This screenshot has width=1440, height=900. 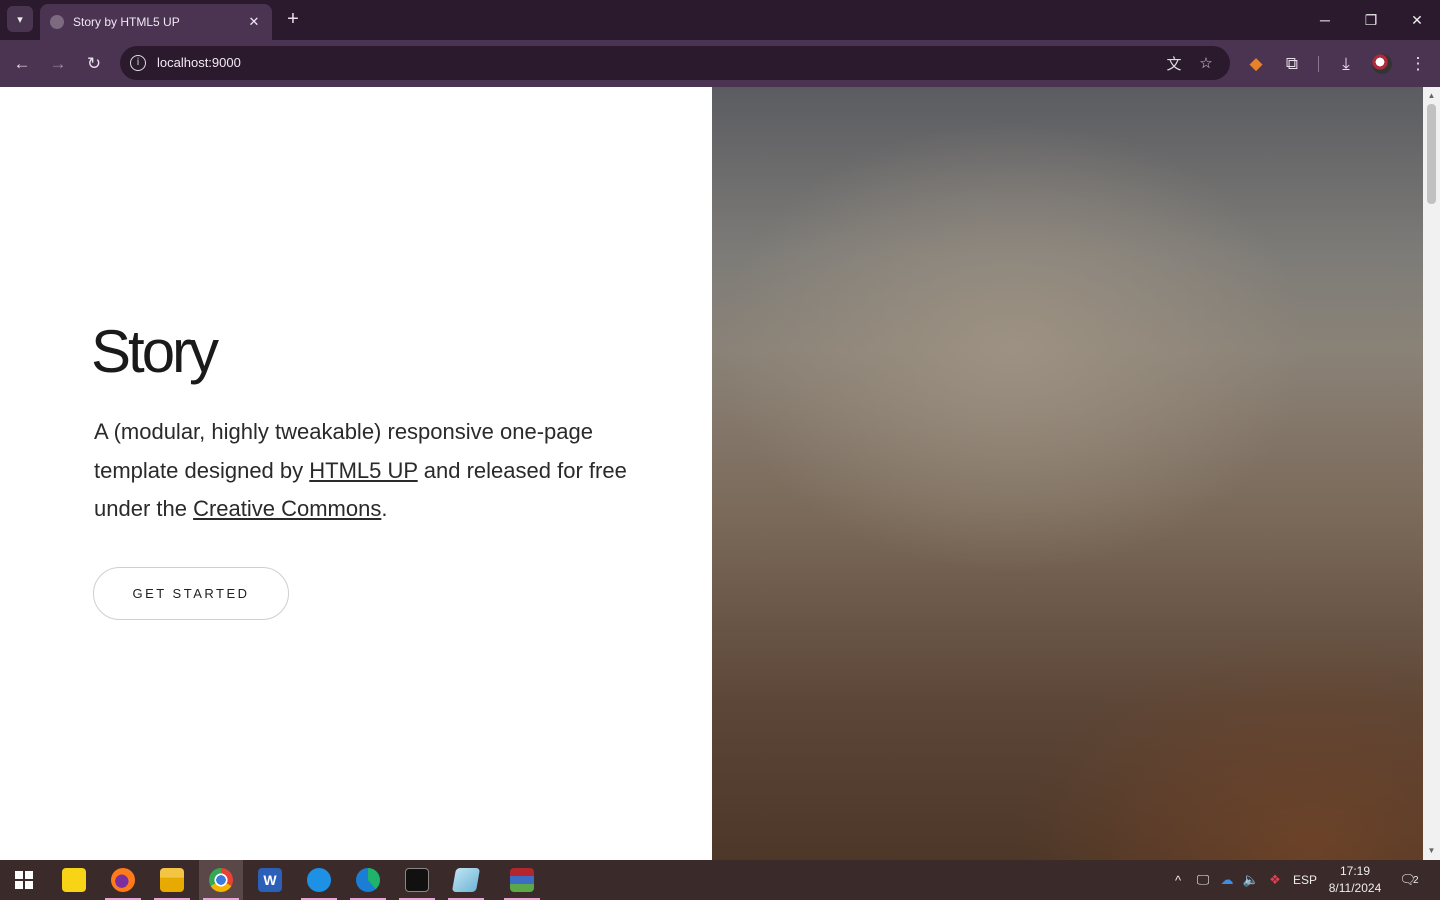 I want to click on minimize-button: ─, so click(x=1325, y=20).